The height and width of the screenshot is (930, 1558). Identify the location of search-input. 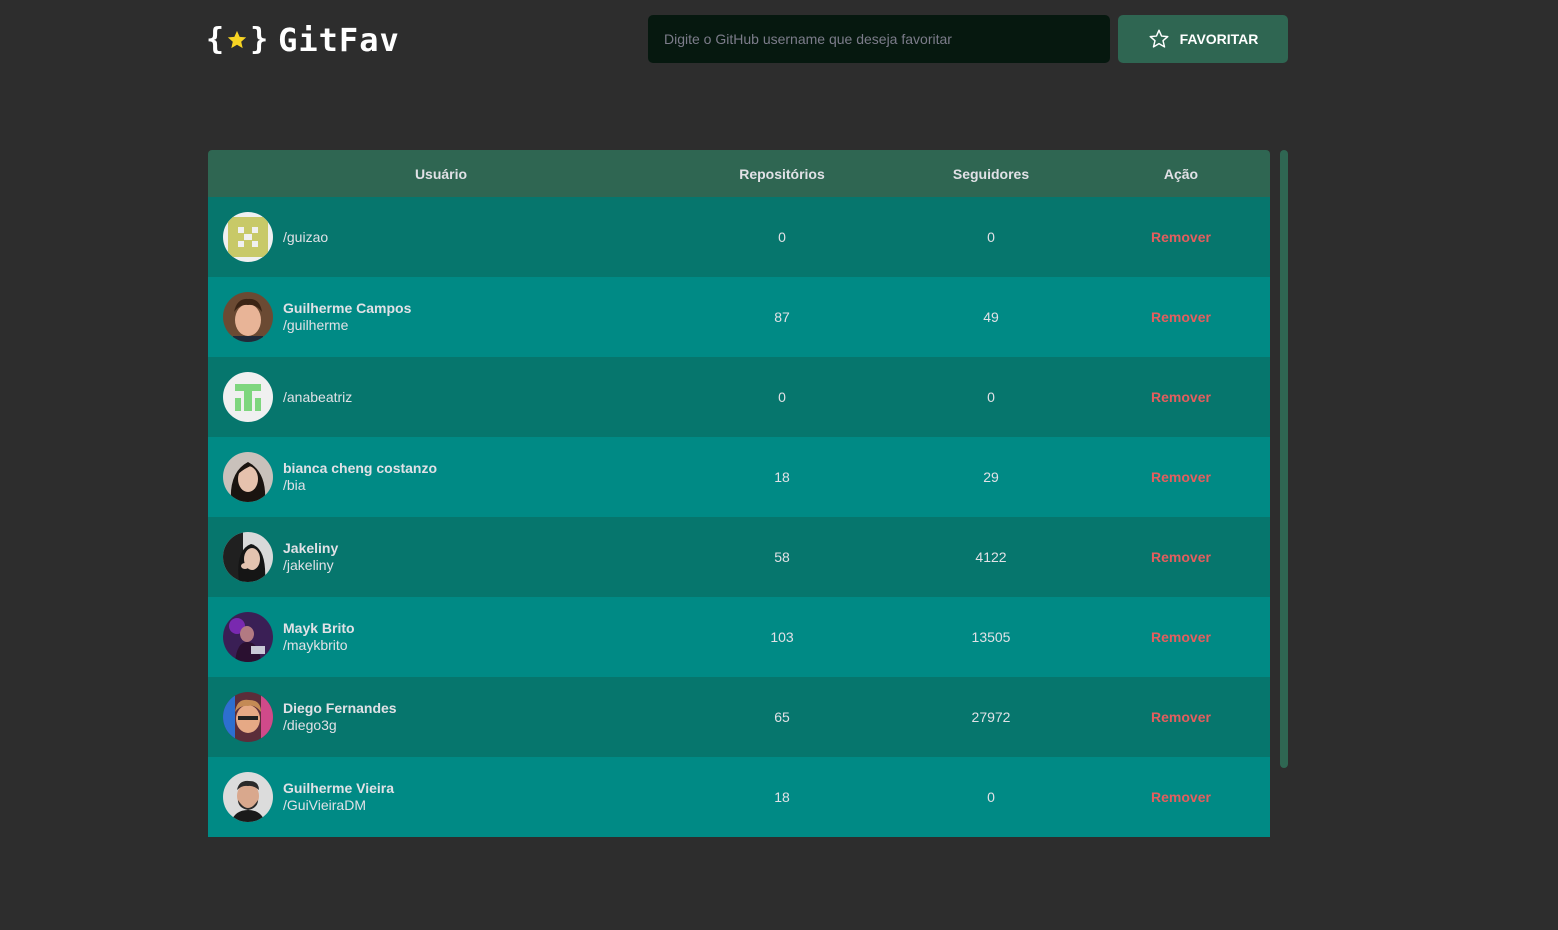
(879, 39).